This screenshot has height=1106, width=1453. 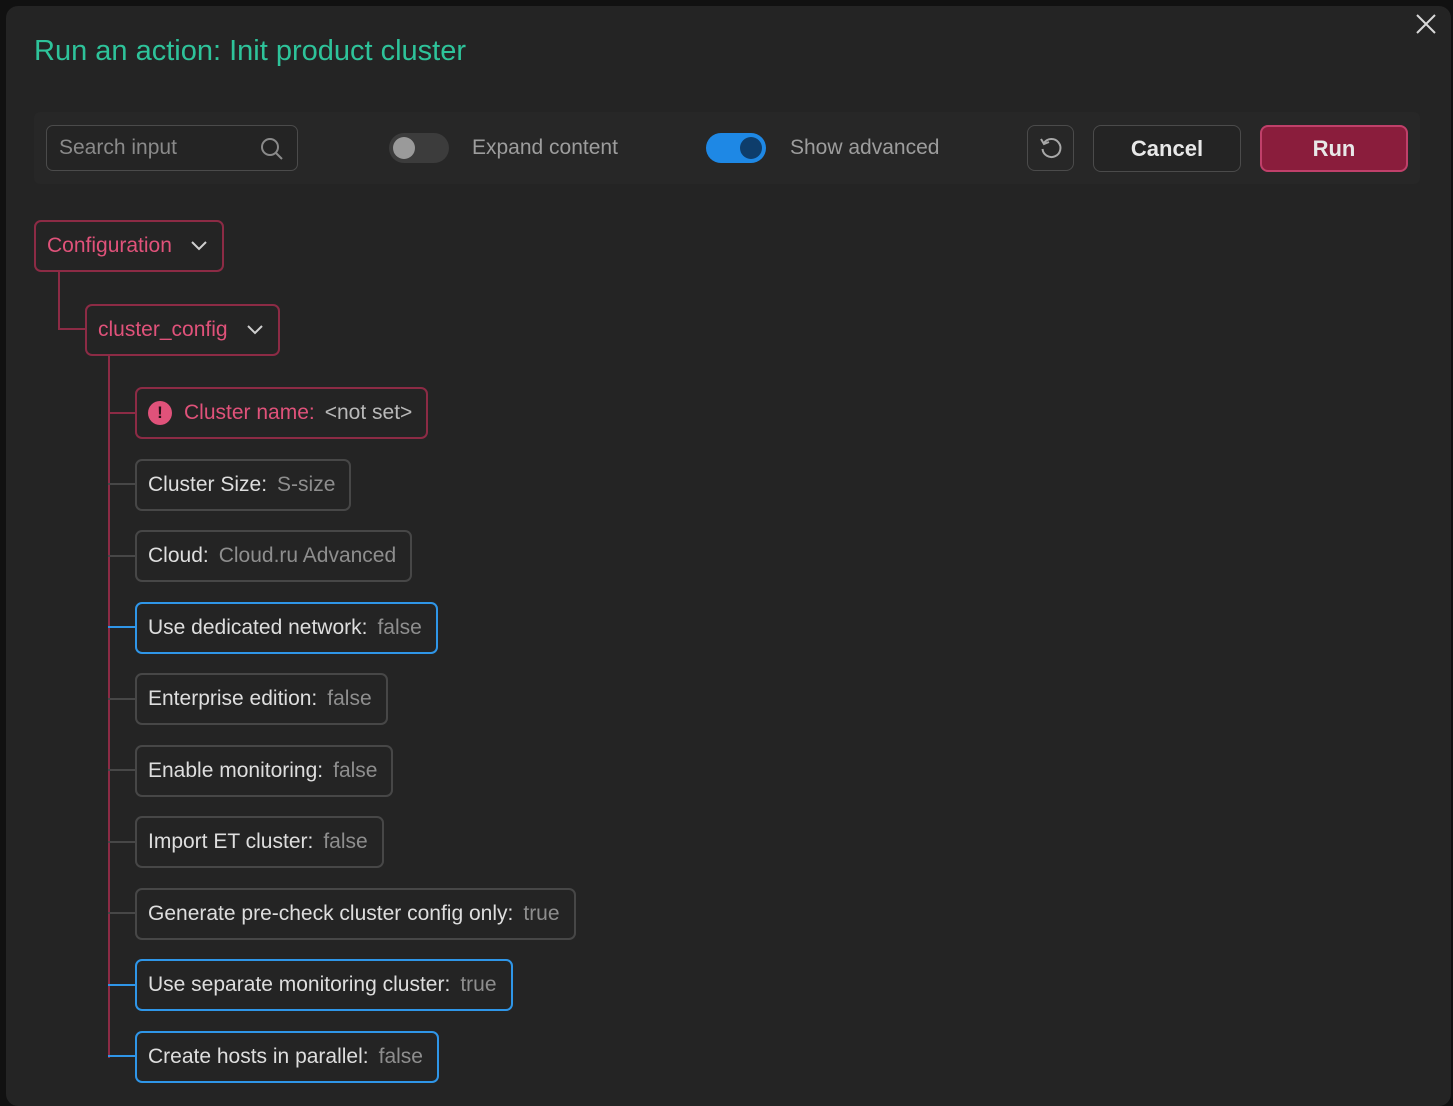 I want to click on expand-content-toggle, so click(x=419, y=148).